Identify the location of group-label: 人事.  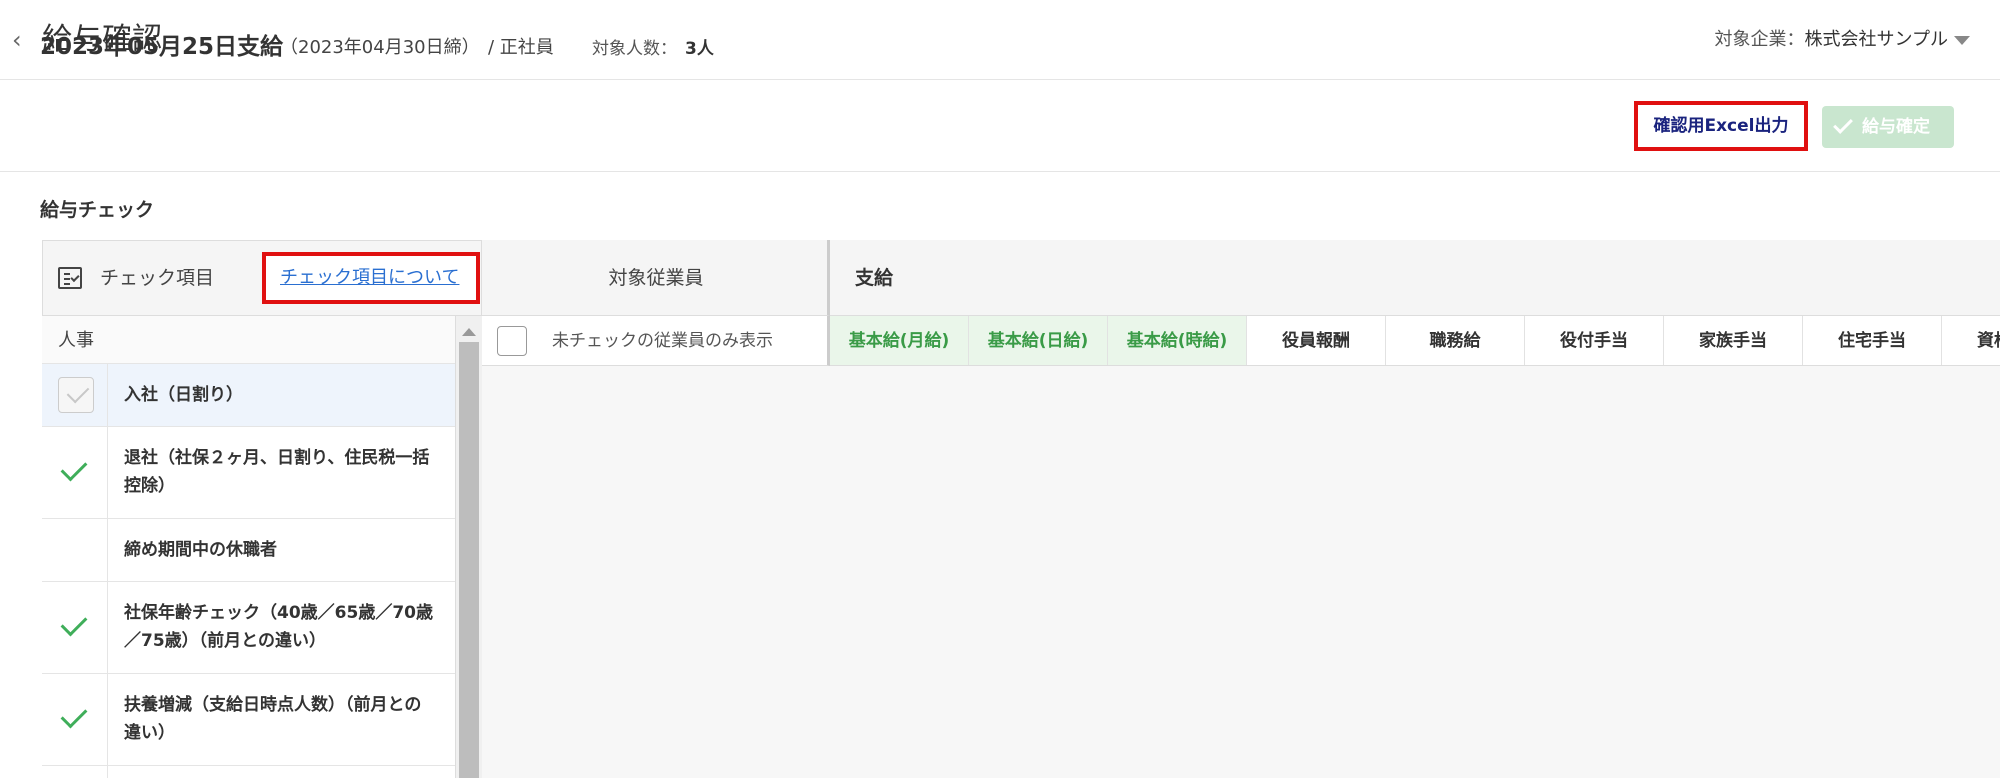
(76, 340).